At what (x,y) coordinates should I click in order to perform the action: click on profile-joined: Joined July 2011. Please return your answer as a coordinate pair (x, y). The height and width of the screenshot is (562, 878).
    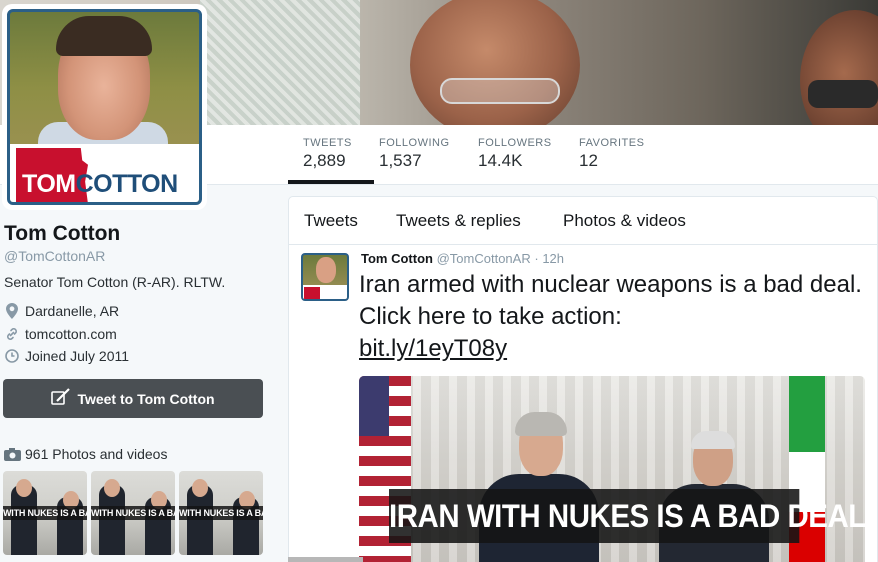
    Looking at the image, I should click on (66, 356).